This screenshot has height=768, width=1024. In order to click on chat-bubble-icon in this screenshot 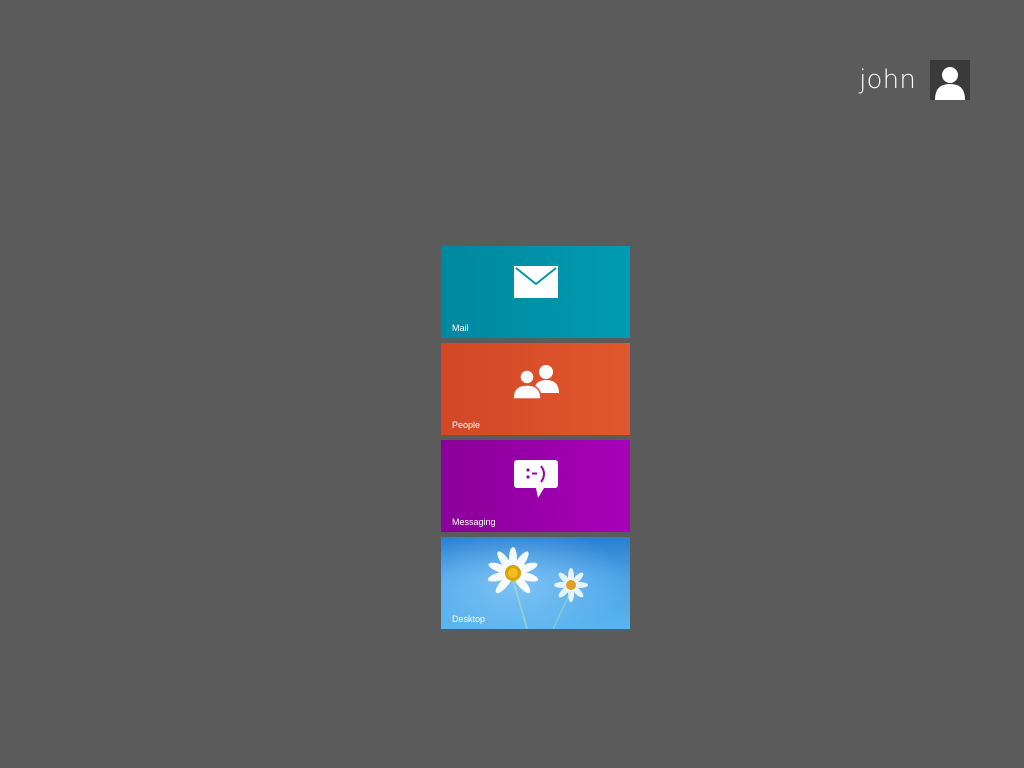, I will do `click(535, 481)`.